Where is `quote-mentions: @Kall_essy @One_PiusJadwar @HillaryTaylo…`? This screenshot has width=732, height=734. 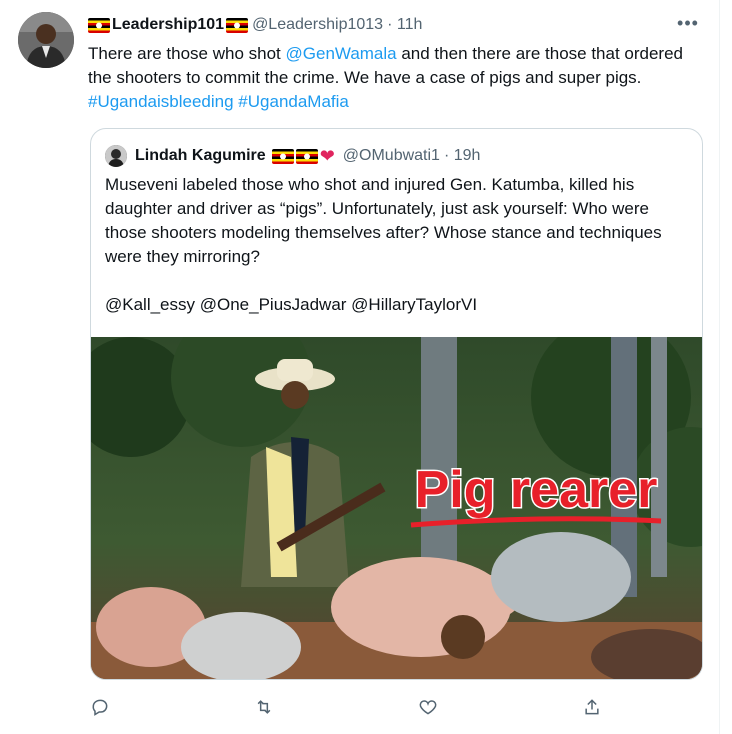
quote-mentions: @Kall_essy @One_PiusJadwar @HillaryTaylo… is located at coordinates (291, 304).